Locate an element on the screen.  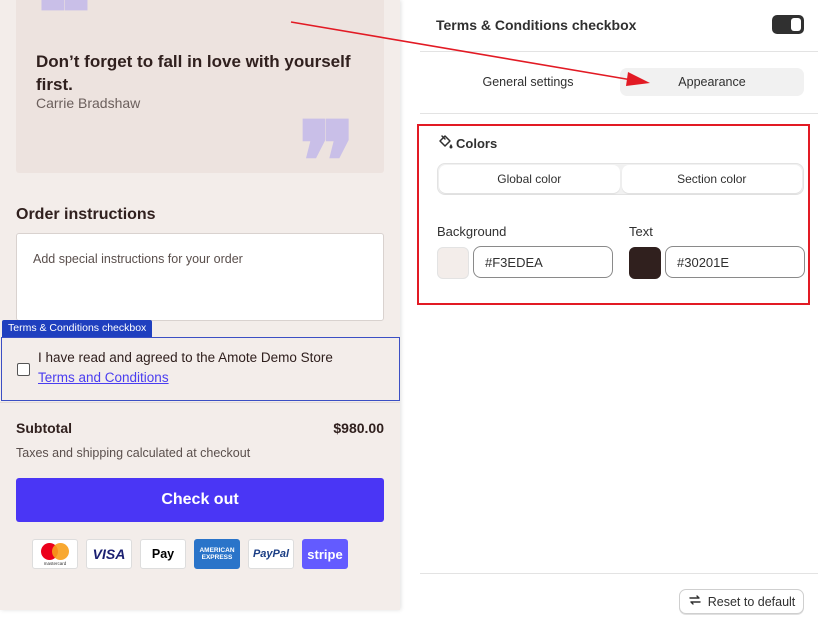
reset-to-default-button: Reset to default is located at coordinates (741, 601).